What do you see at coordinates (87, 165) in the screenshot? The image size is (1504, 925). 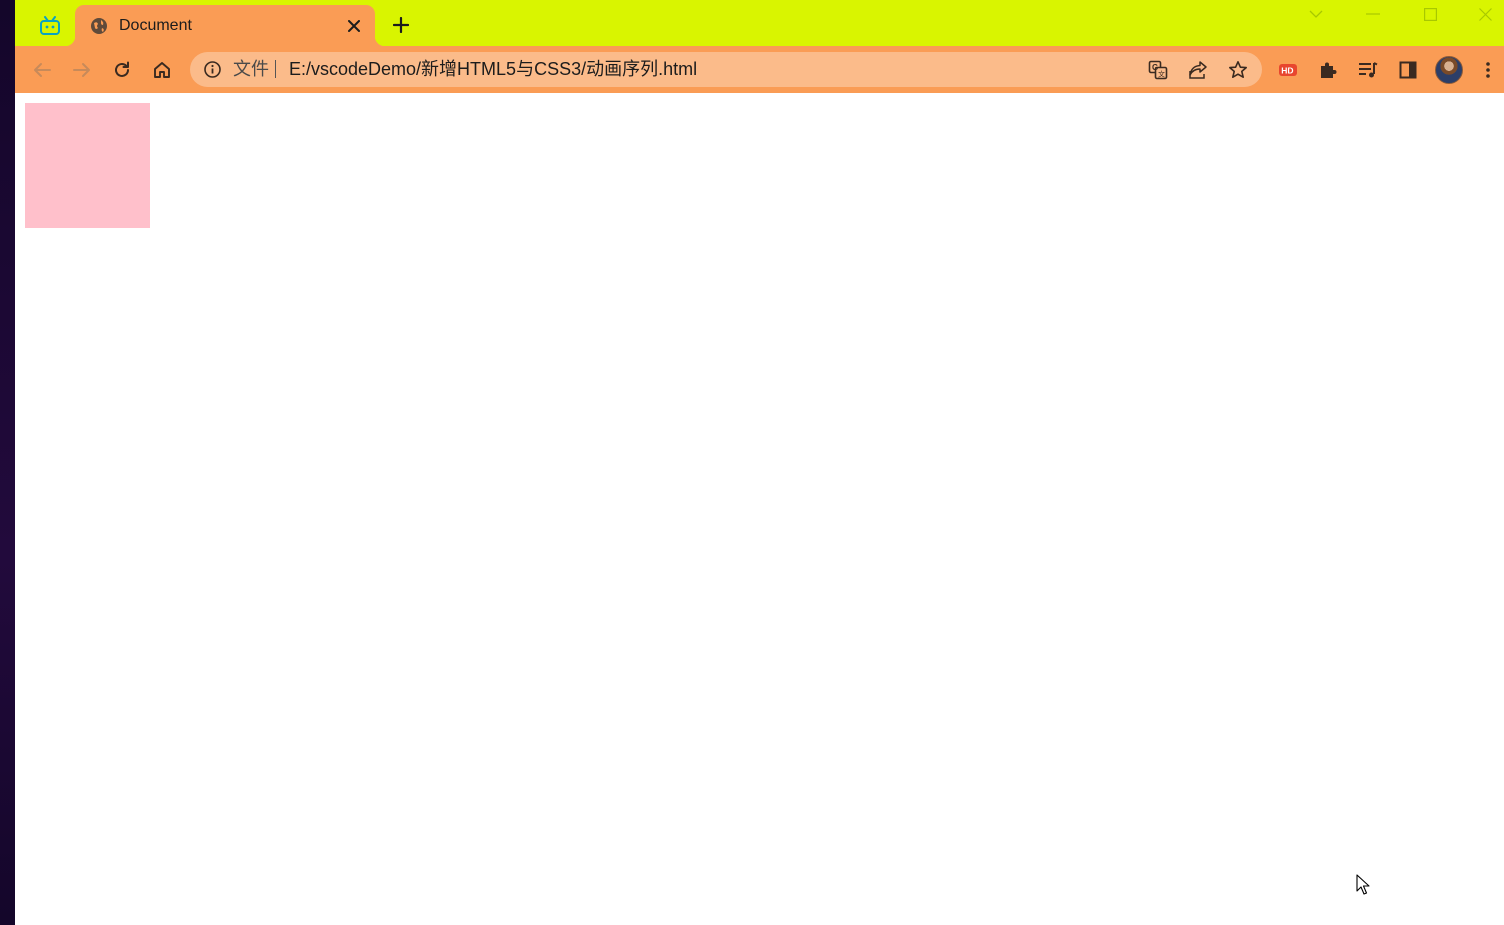 I see `animated-box` at bounding box center [87, 165].